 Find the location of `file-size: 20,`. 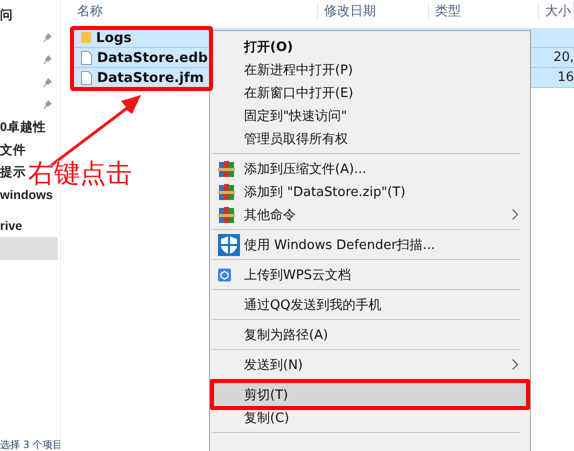

file-size: 20, is located at coordinates (563, 57).